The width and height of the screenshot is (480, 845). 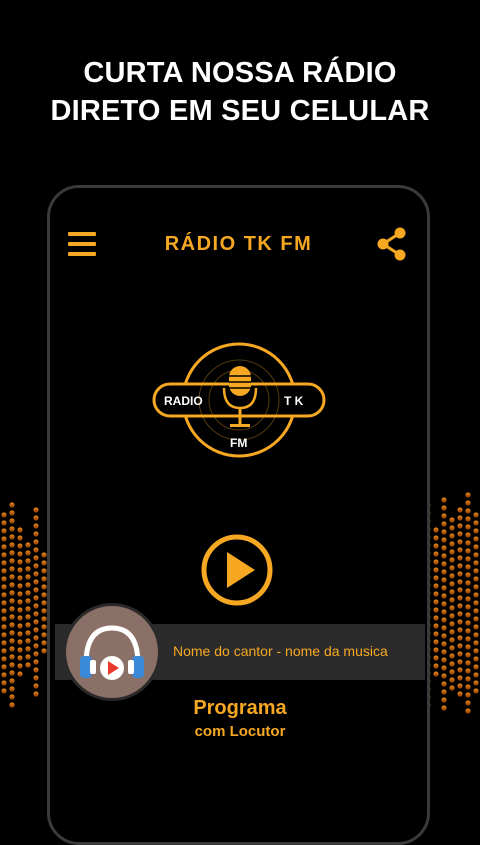 I want to click on promo-line-2: DIRETO EM SEU CELULAR, so click(x=240, y=111).